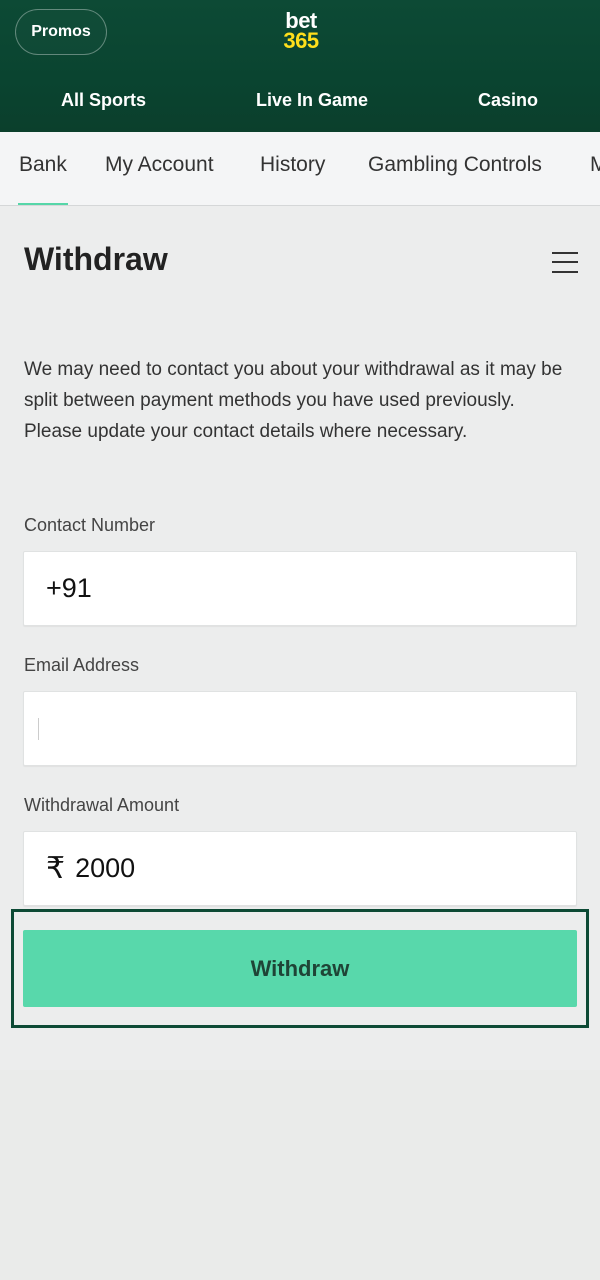 Image resolution: width=600 pixels, height=1280 pixels. I want to click on contact-number-label: Contact Number, so click(90, 525).